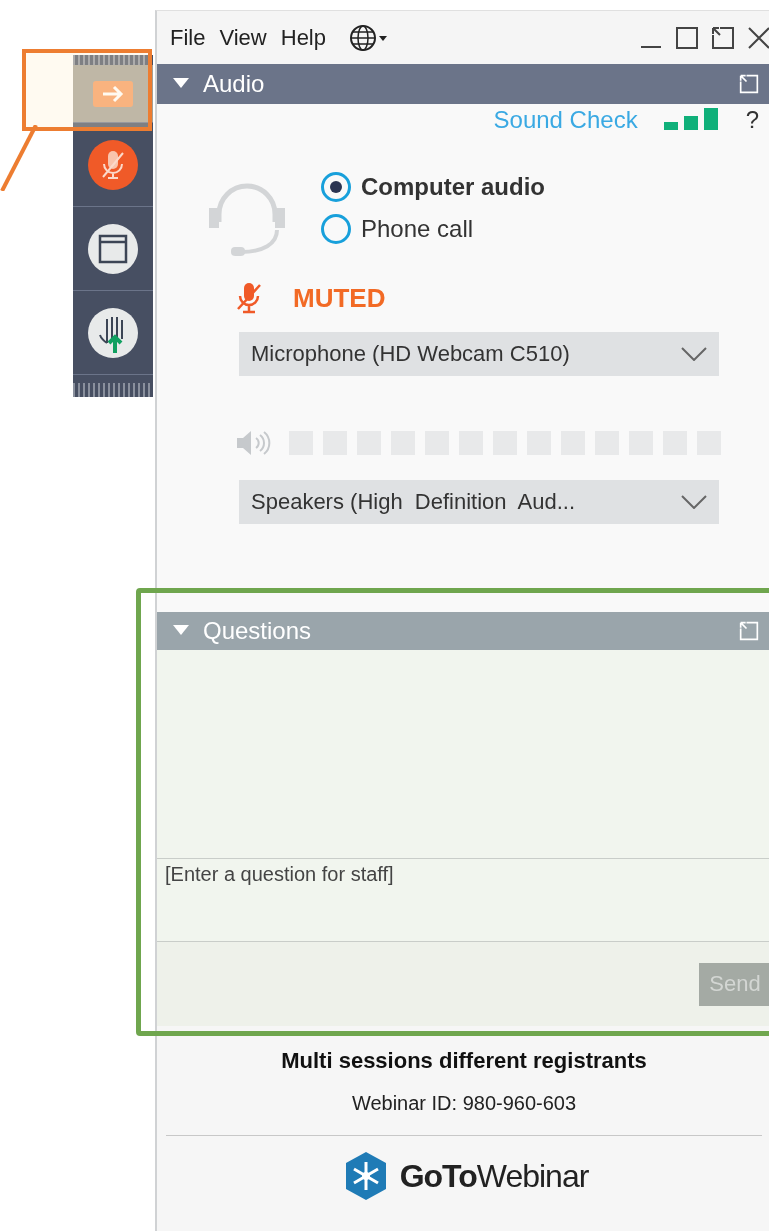 The width and height of the screenshot is (769, 1231). What do you see at coordinates (257, 631) in the screenshot?
I see `panel-title: Questions` at bounding box center [257, 631].